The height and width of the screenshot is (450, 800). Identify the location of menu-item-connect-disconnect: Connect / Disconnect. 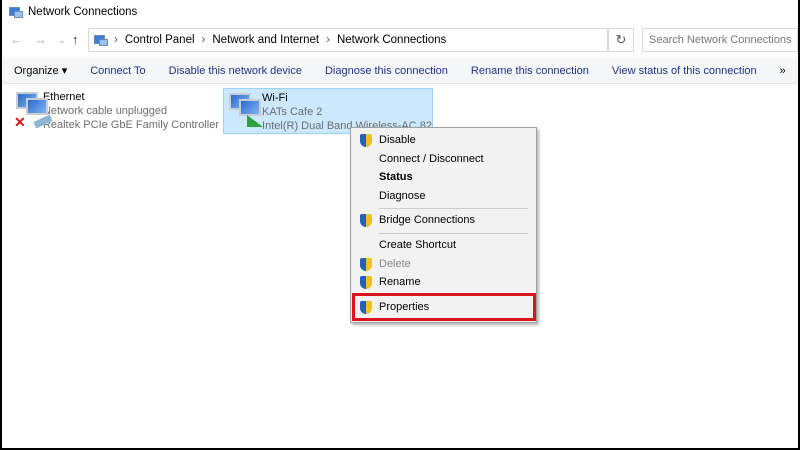
(443, 159).